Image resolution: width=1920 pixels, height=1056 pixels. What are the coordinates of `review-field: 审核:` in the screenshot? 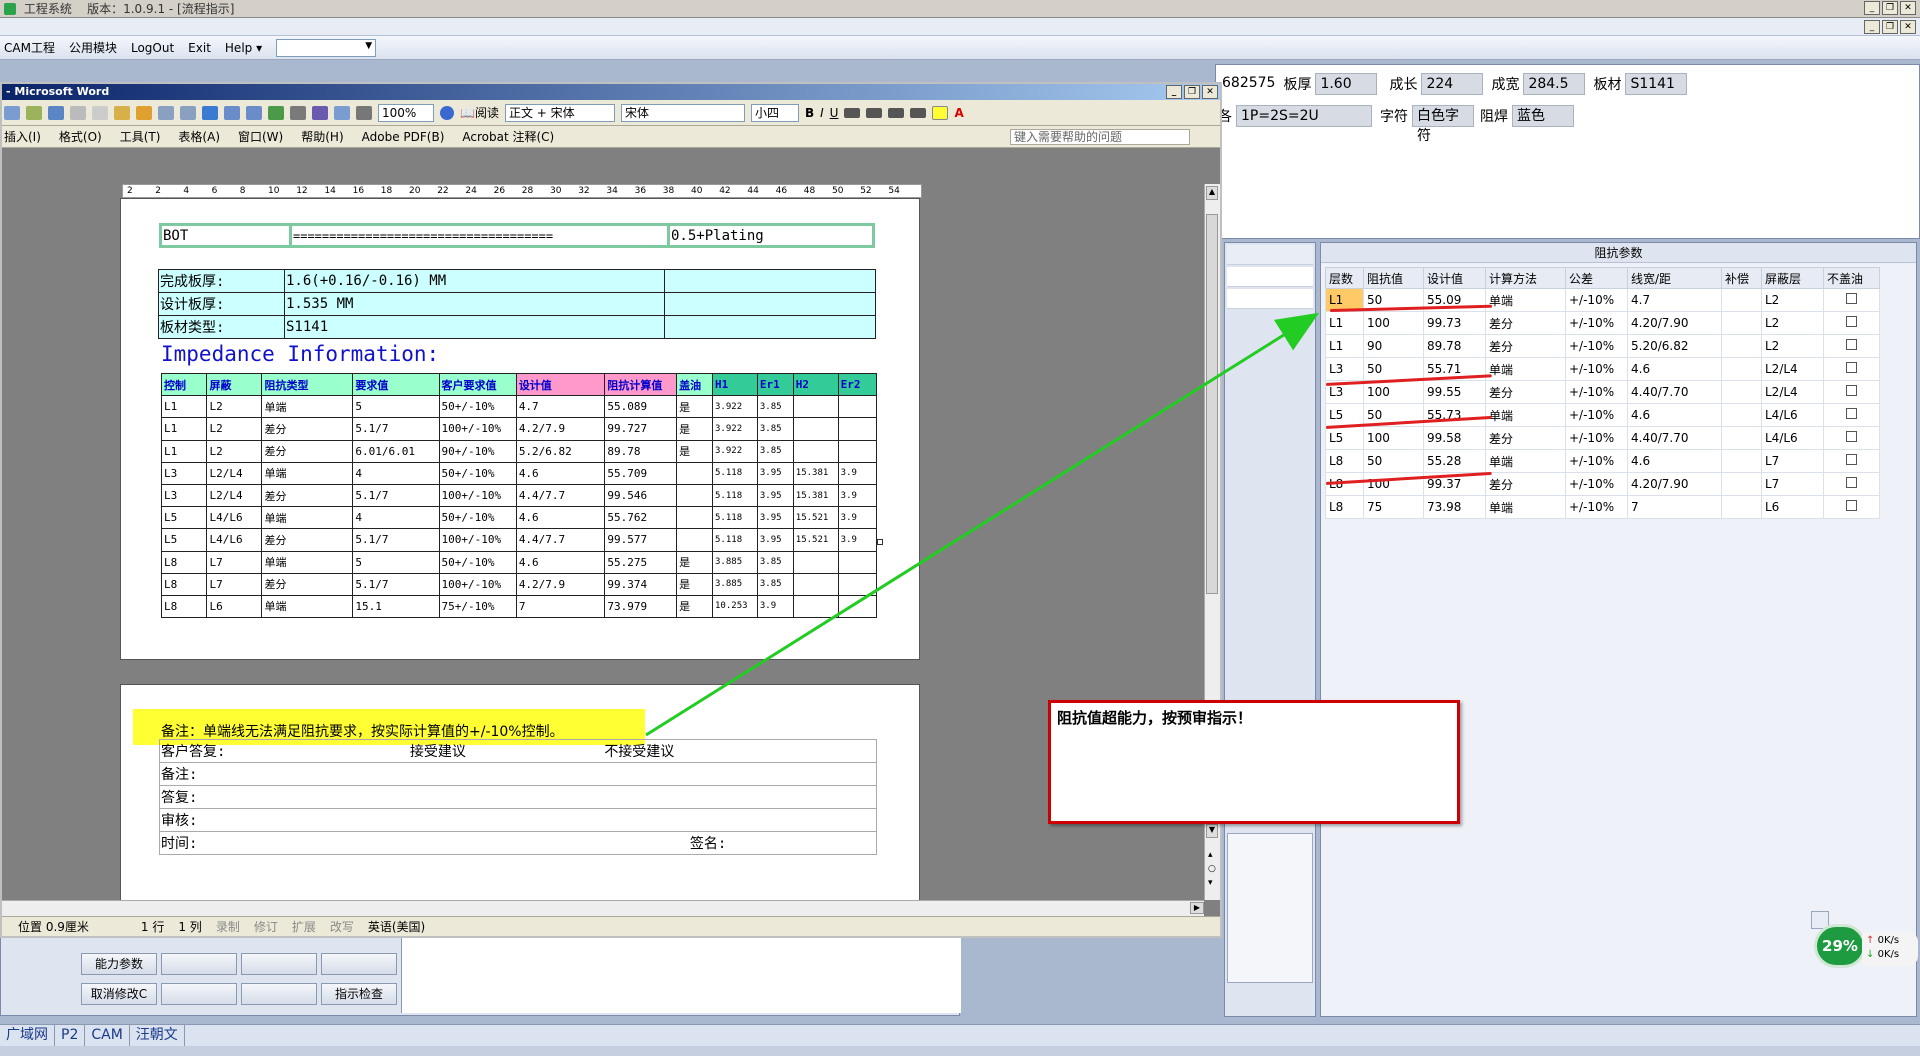 It's located at (518, 820).